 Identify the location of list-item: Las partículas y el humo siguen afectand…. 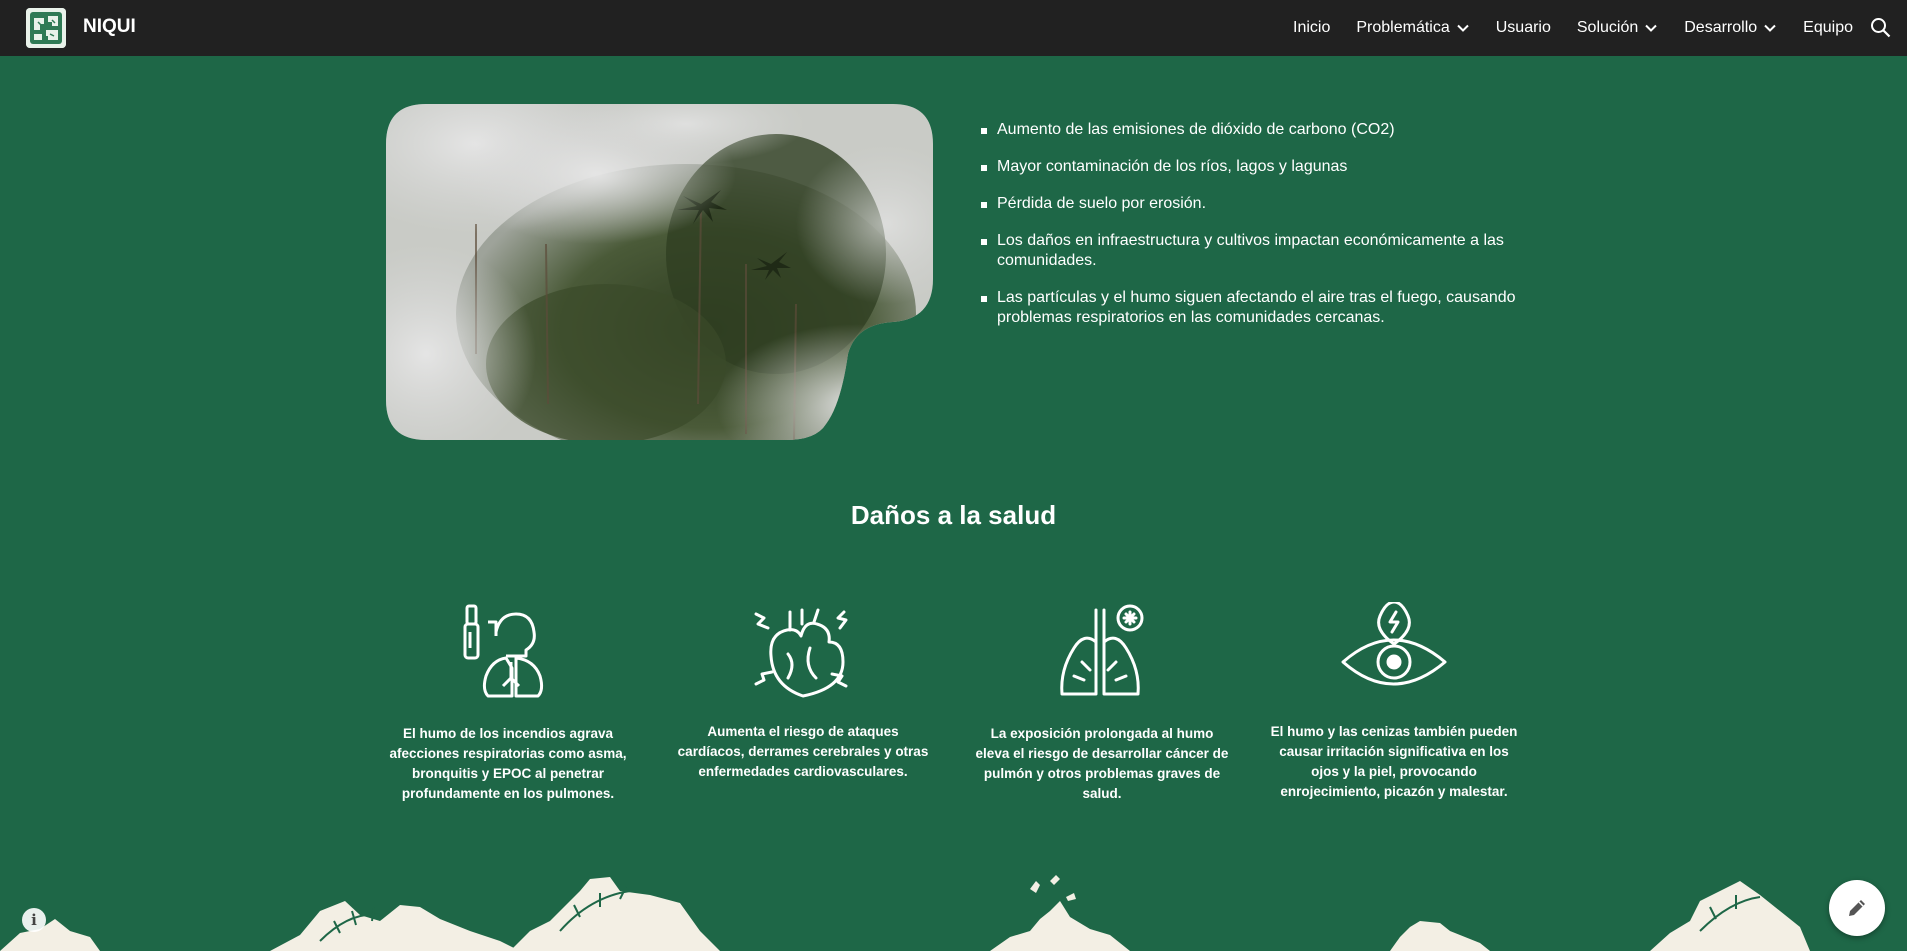
(1250, 308).